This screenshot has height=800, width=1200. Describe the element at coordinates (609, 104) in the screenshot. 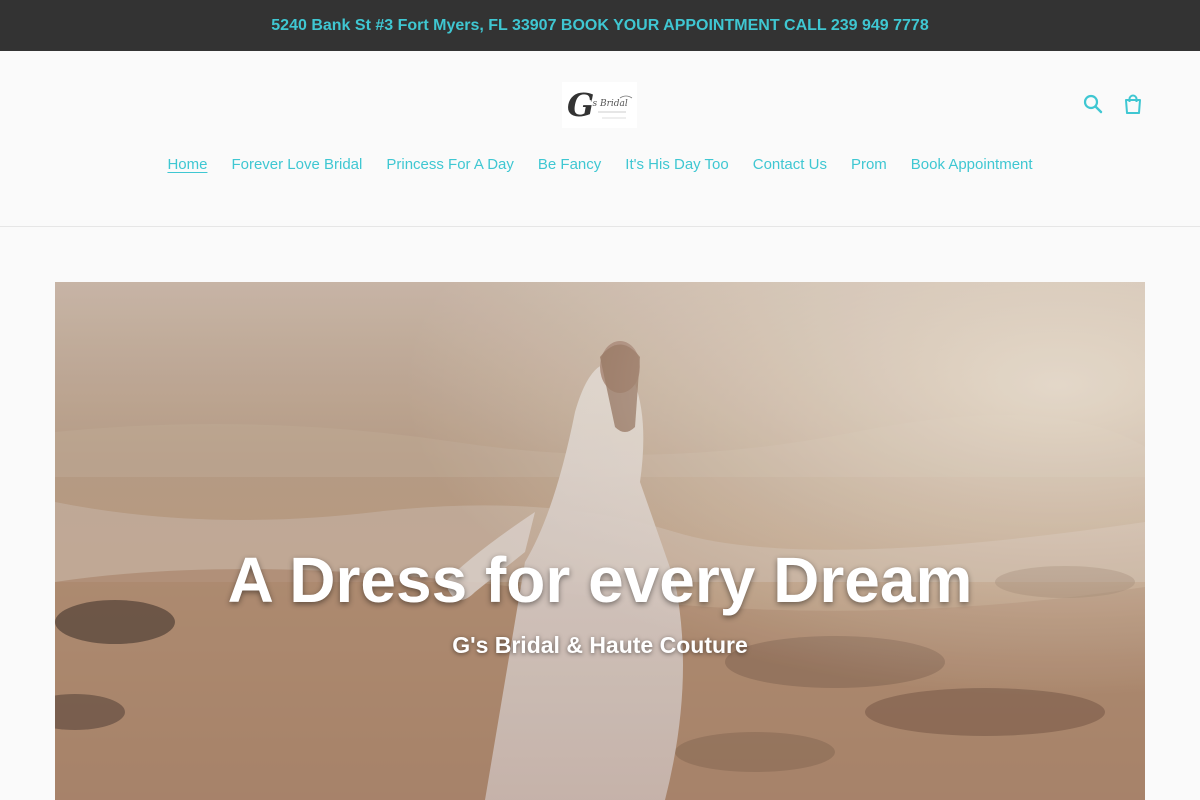

I see `svg-text: 's Bridal` at that location.